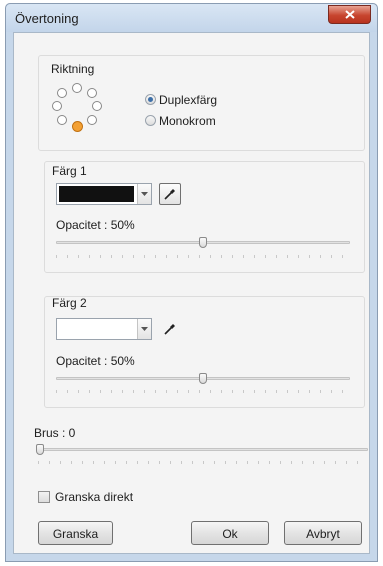 Image resolution: width=383 pixels, height=566 pixels. What do you see at coordinates (187, 121) in the screenshot?
I see `radio-monochrome-label: Monokrom` at bounding box center [187, 121].